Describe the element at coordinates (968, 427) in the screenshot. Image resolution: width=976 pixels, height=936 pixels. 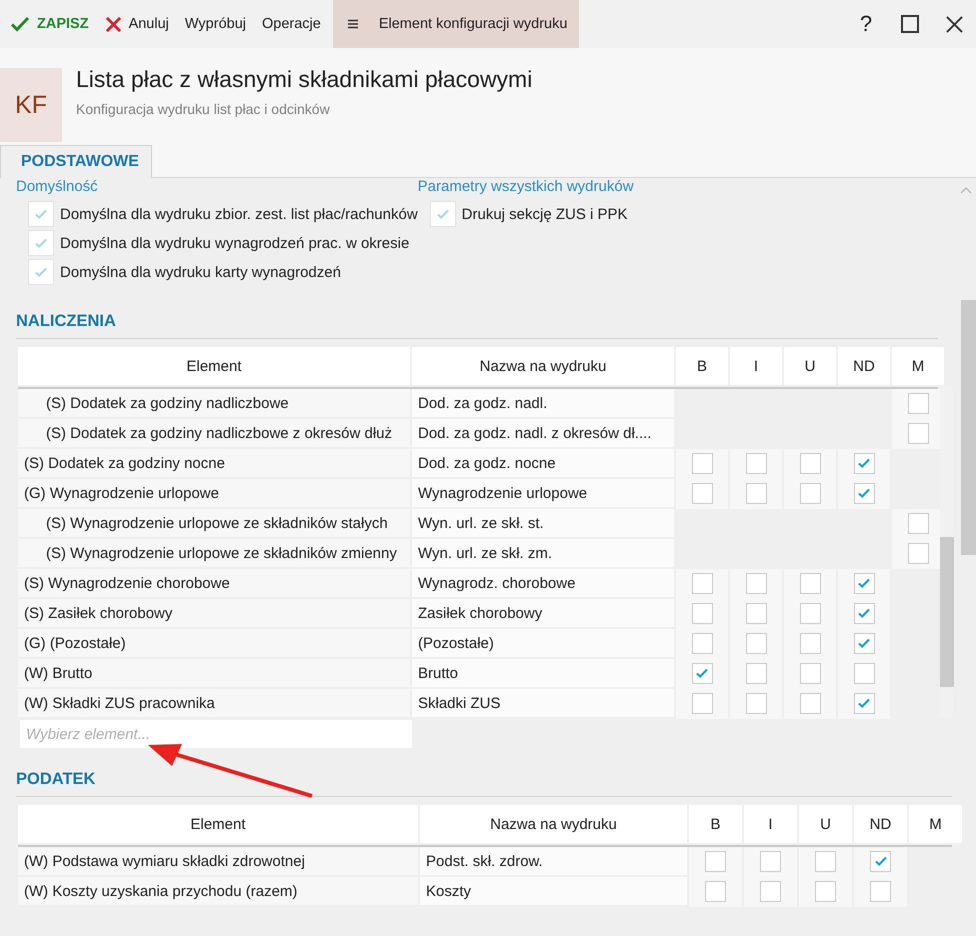
I see `scrollbar` at that location.